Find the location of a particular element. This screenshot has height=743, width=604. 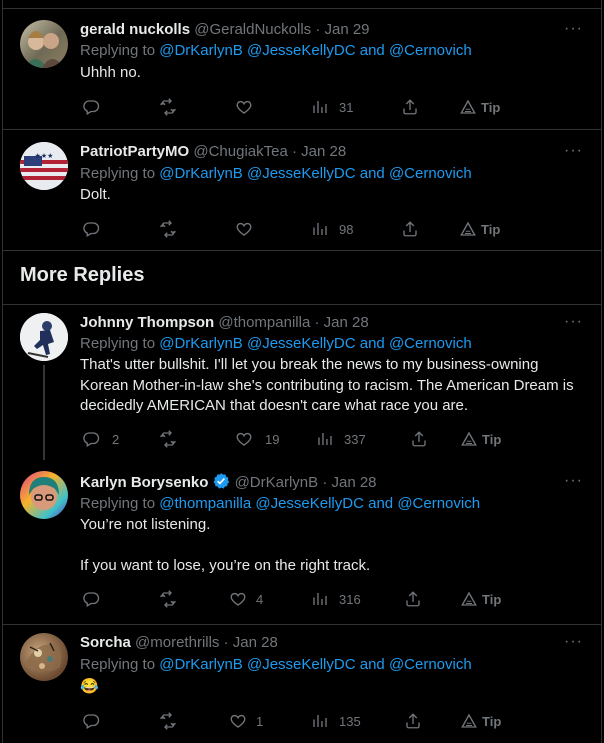

reply-button: 2 is located at coordinates (100, 439).